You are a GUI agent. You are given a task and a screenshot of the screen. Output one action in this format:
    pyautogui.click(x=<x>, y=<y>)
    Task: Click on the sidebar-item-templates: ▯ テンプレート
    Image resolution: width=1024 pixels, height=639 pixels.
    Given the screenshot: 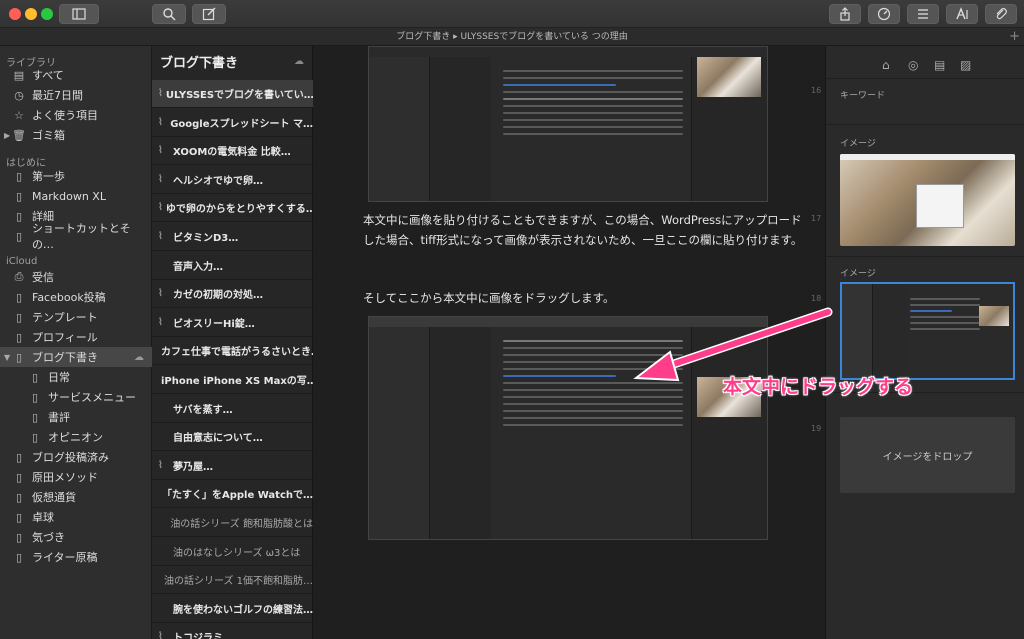 What is the action you would take?
    pyautogui.click(x=76, y=317)
    